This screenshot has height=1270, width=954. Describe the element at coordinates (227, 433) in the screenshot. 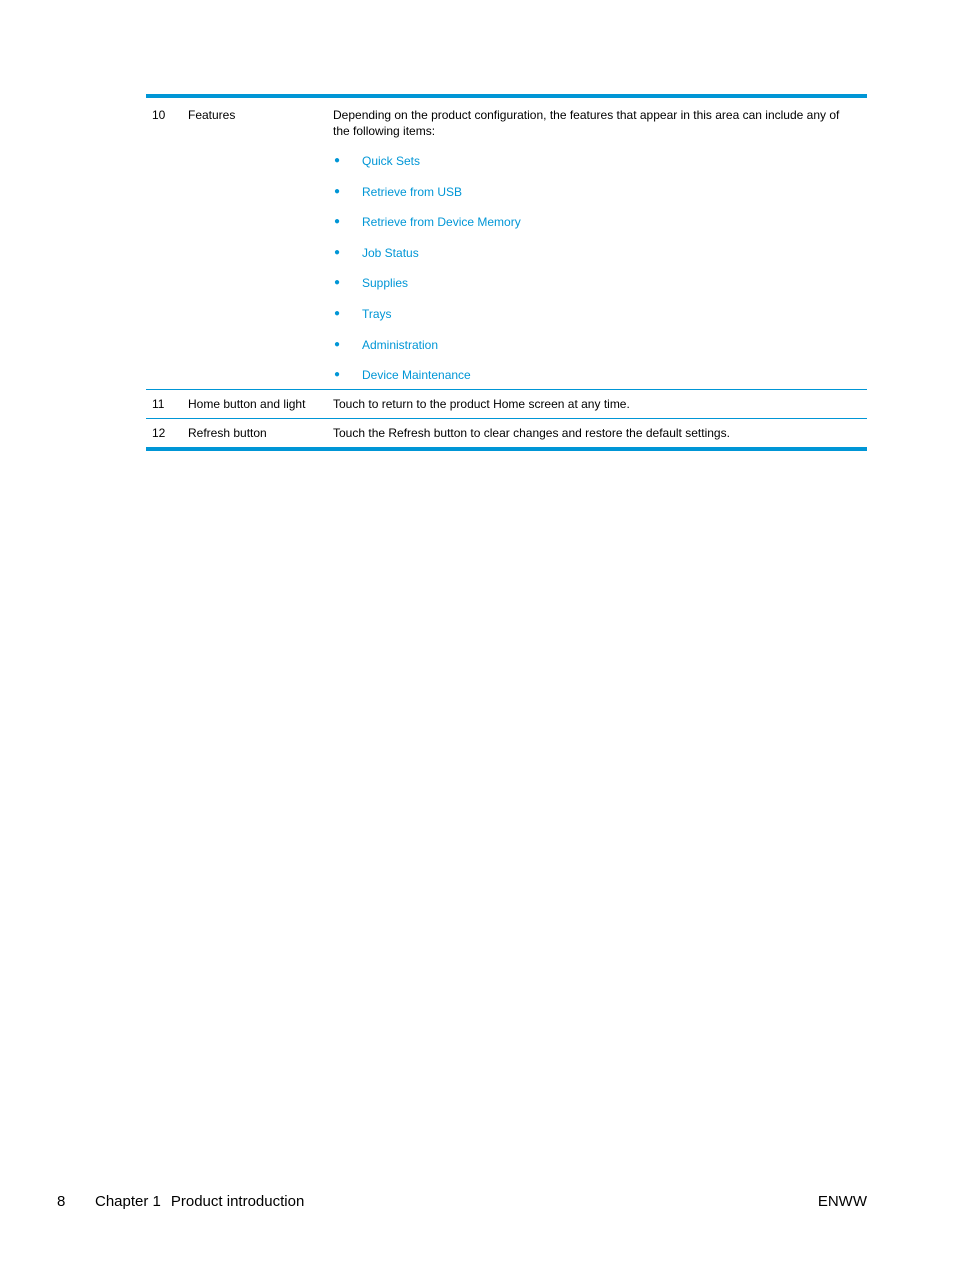

I see `item-name: Refresh button` at that location.